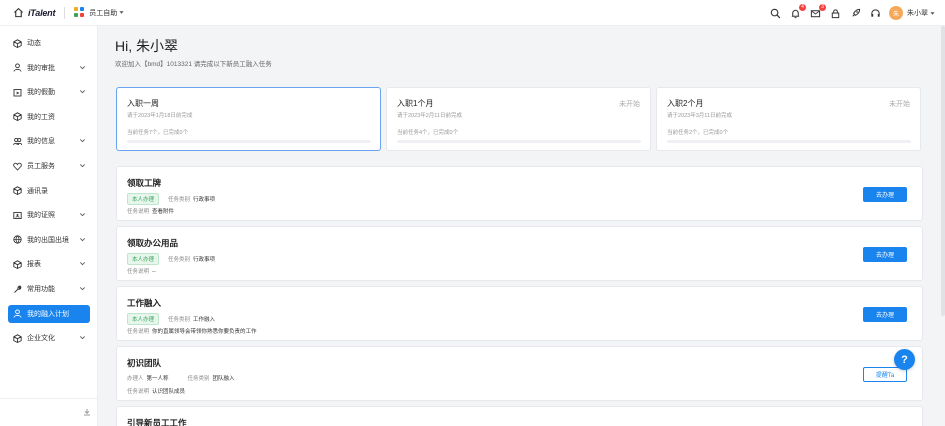 Image resolution: width=945 pixels, height=426 pixels. Describe the element at coordinates (921, 13) in the screenshot. I see `user-menu: 朱小翠` at that location.